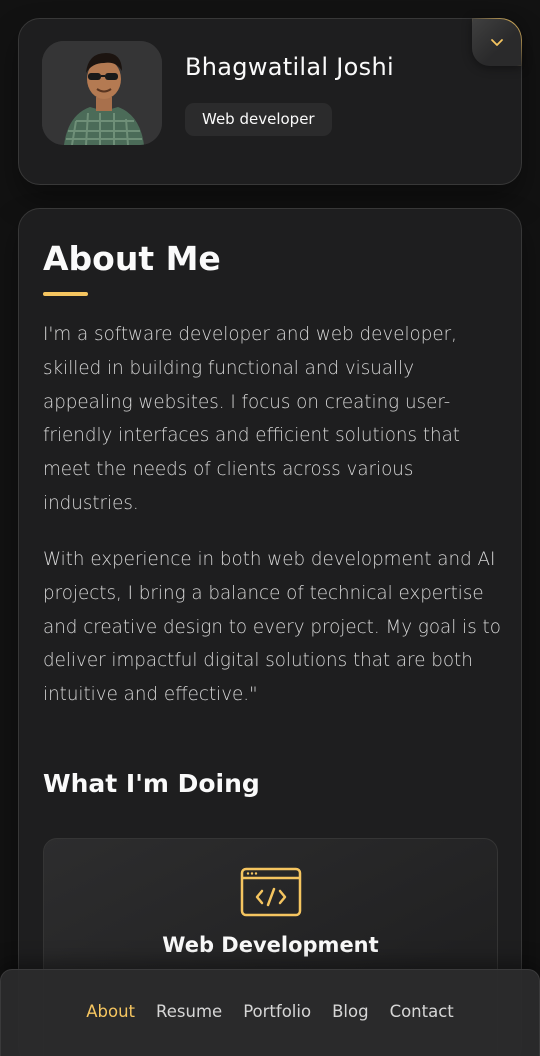 Image resolution: width=540 pixels, height=1056 pixels. I want to click on service-title: Web Development, so click(270, 945).